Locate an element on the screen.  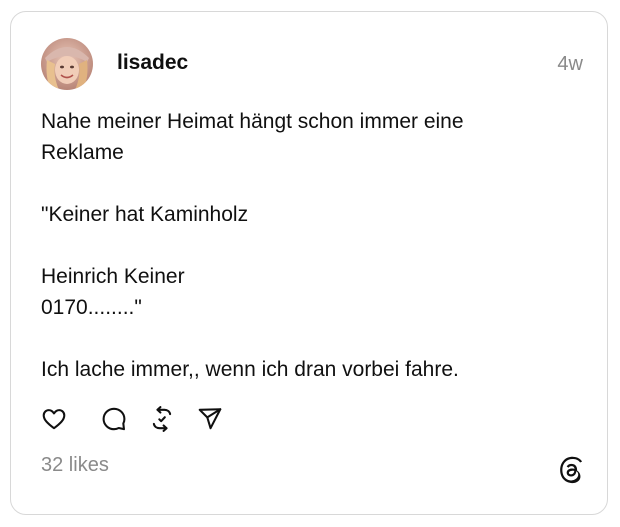
repost-button is located at coordinates (162, 419).